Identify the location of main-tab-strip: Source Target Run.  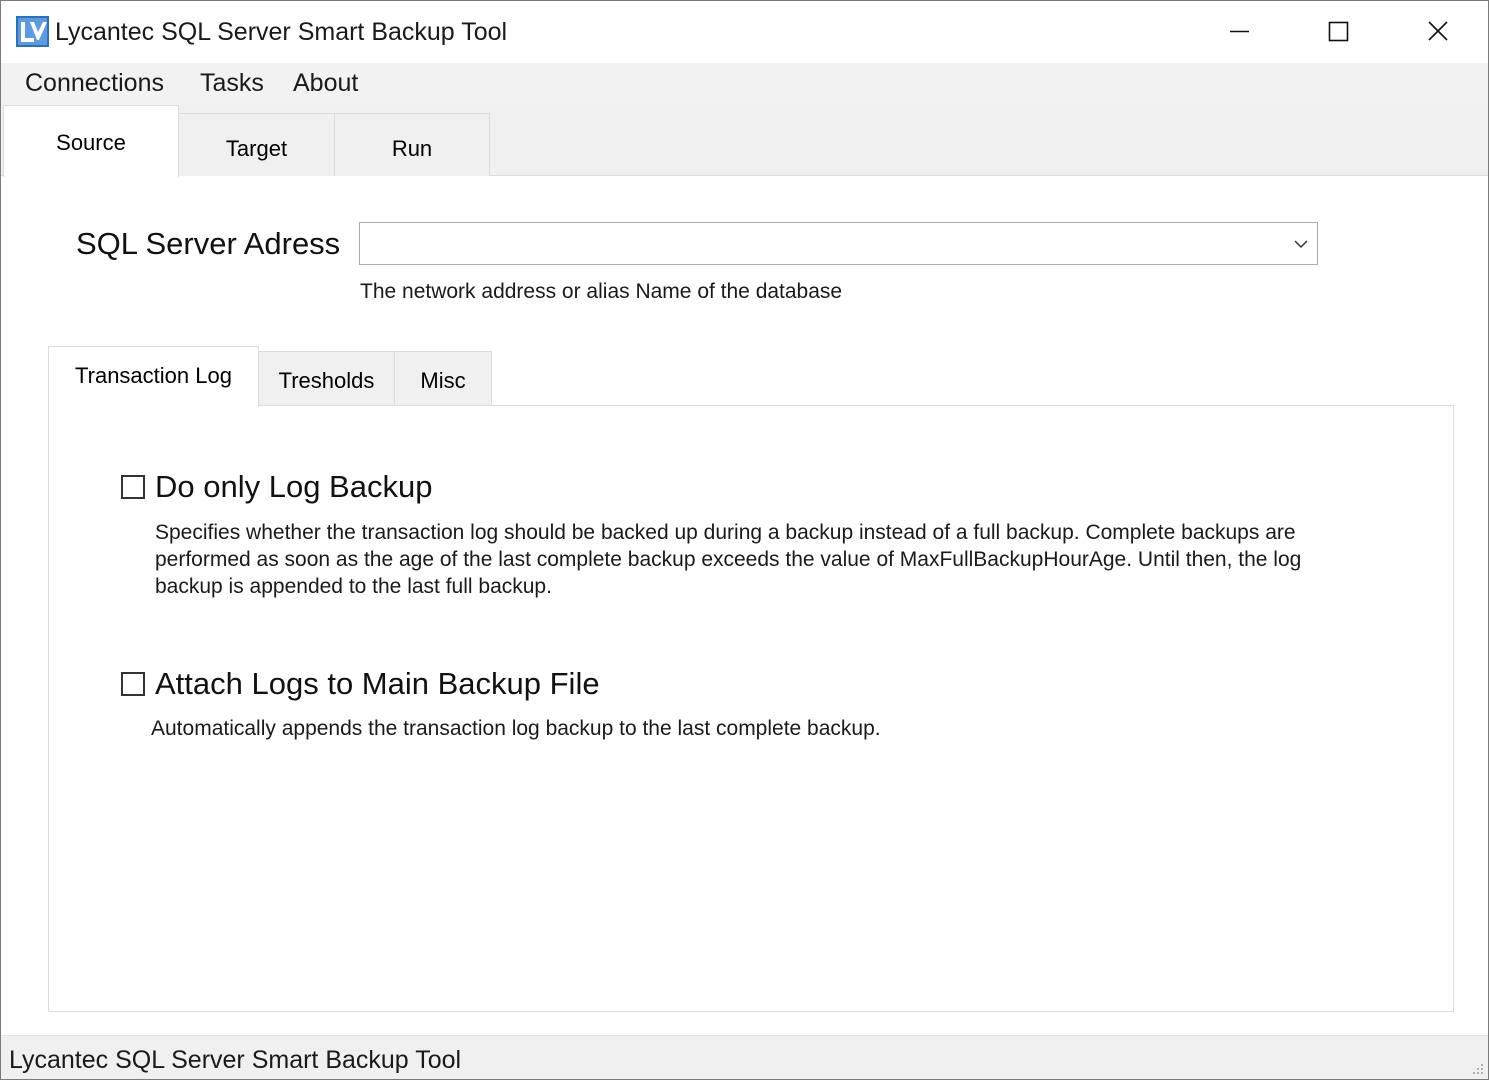
(744, 141).